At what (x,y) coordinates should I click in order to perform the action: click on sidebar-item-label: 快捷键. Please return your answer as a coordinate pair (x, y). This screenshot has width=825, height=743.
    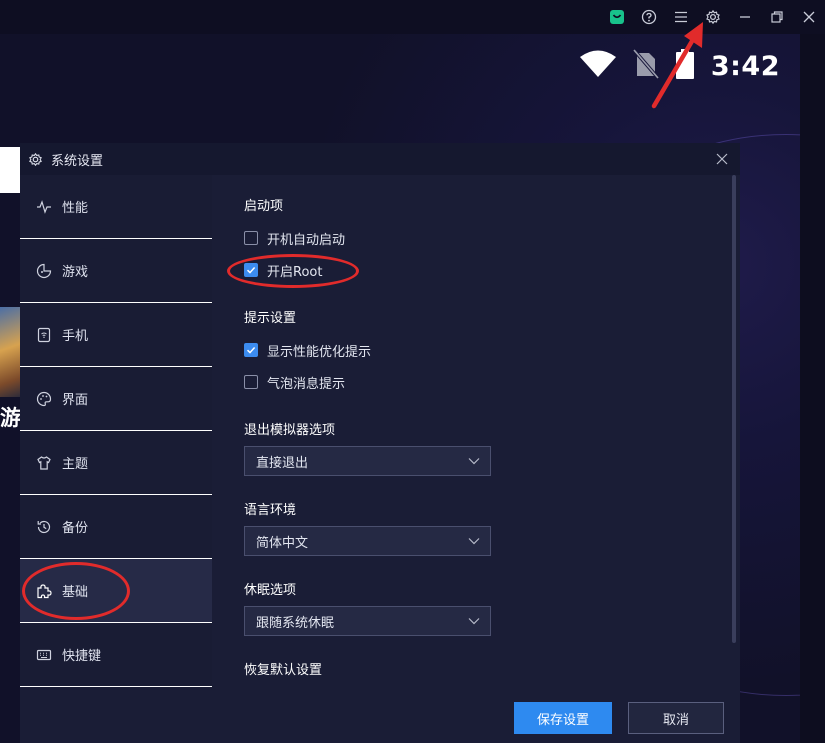
    Looking at the image, I should click on (82, 656).